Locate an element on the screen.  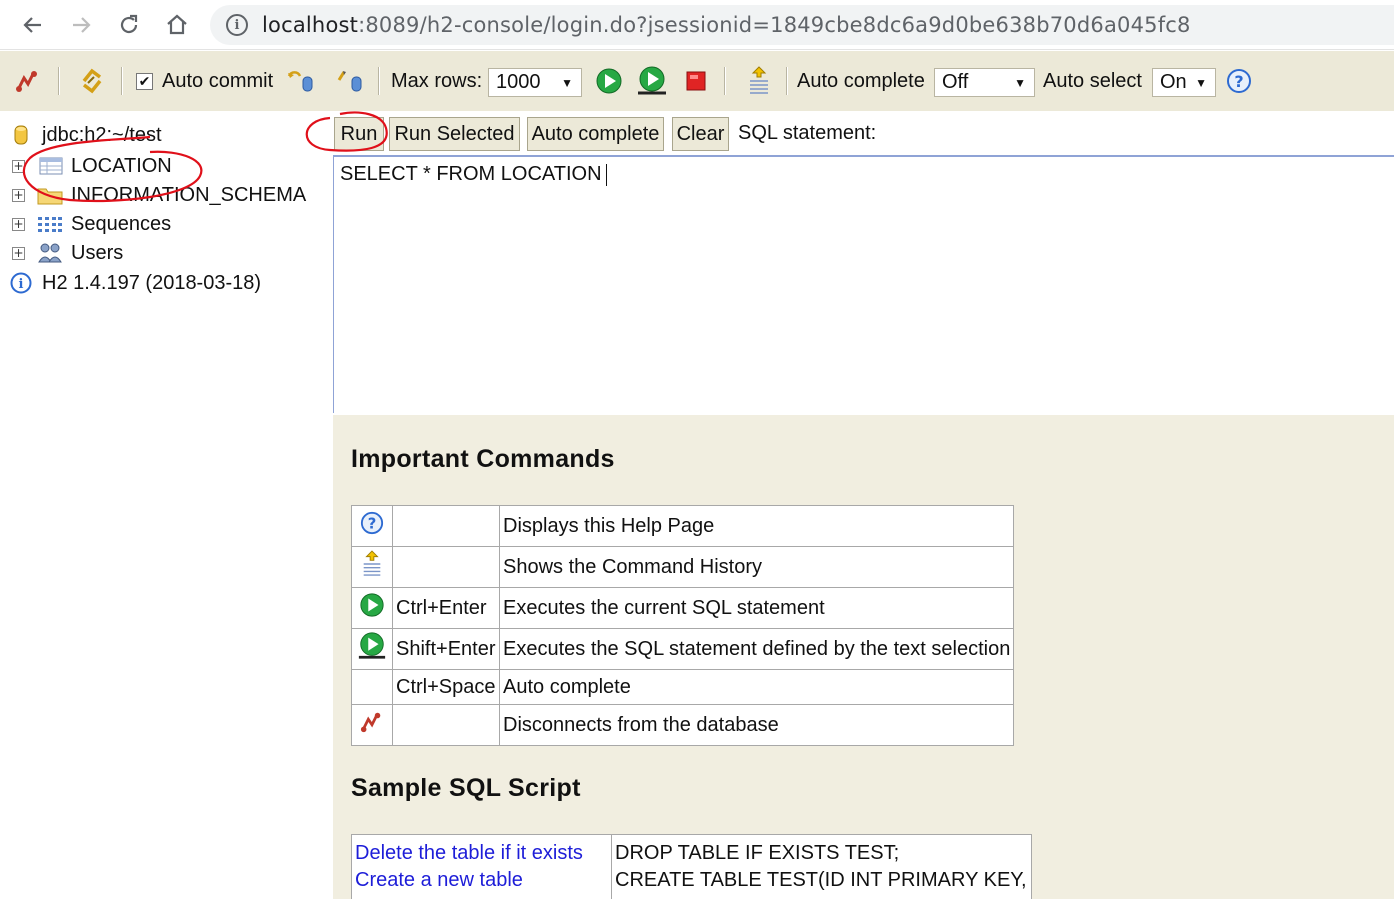
refresh-button is located at coordinates (92, 81).